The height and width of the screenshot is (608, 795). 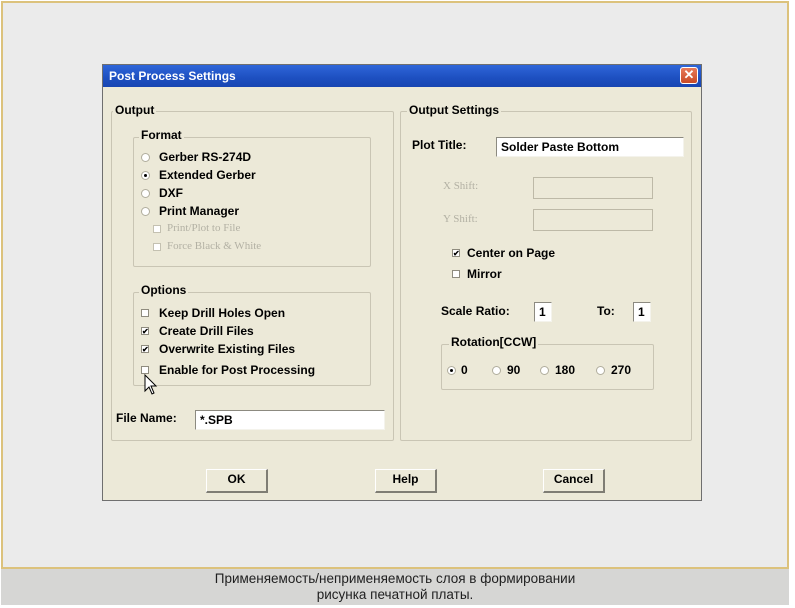 What do you see at coordinates (402, 76) in the screenshot?
I see `dialog-title-bar: Post Process Settings ✕` at bounding box center [402, 76].